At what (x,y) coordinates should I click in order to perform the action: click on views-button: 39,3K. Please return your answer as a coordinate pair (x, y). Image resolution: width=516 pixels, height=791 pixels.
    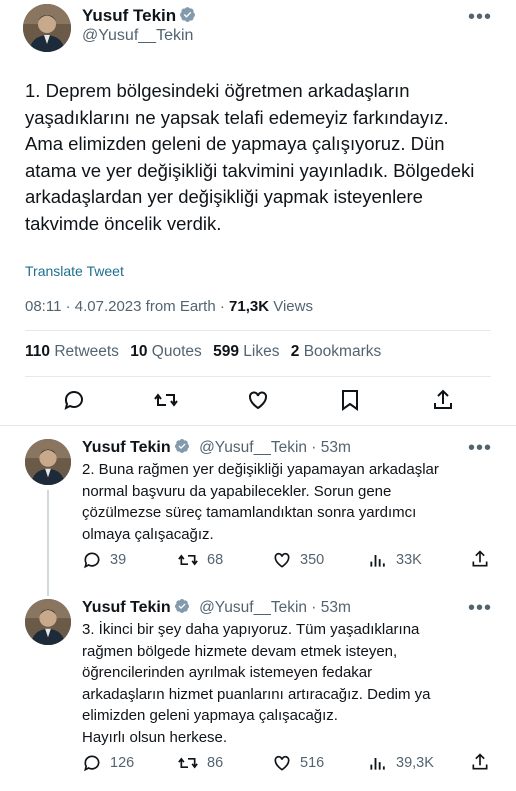
    Looking at the image, I should click on (401, 763).